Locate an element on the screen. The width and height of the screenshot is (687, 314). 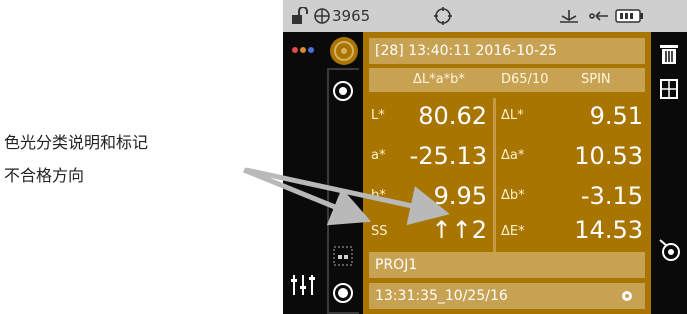
annotation-arrows is located at coordinates (346, 196).